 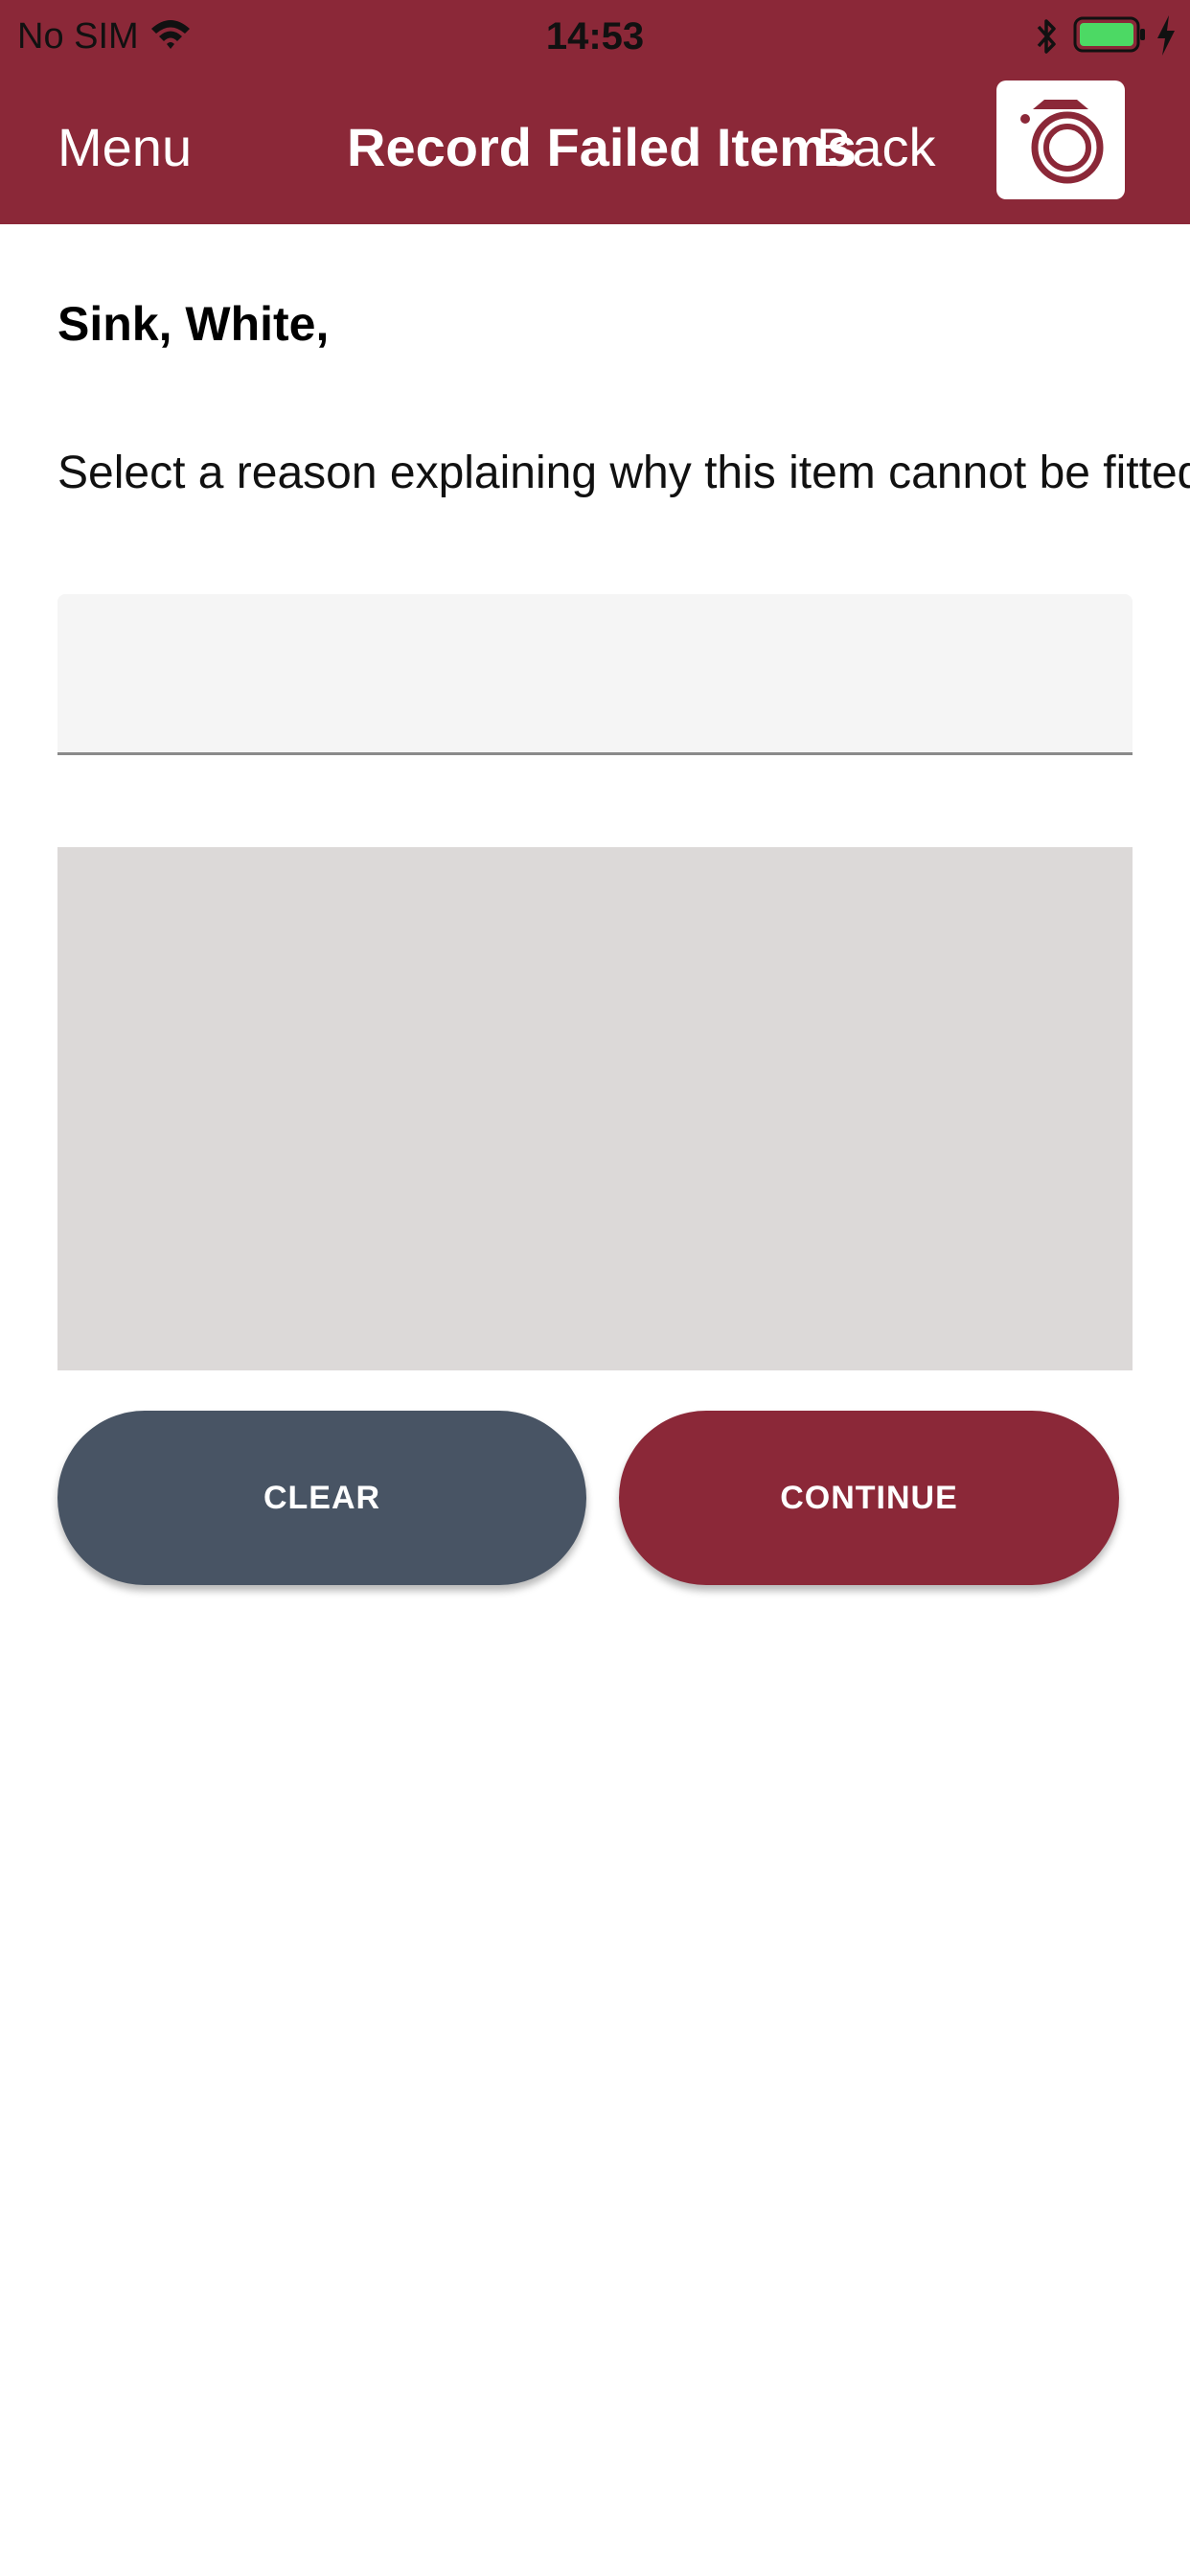 I want to click on status-time: 14:53, so click(x=595, y=36).